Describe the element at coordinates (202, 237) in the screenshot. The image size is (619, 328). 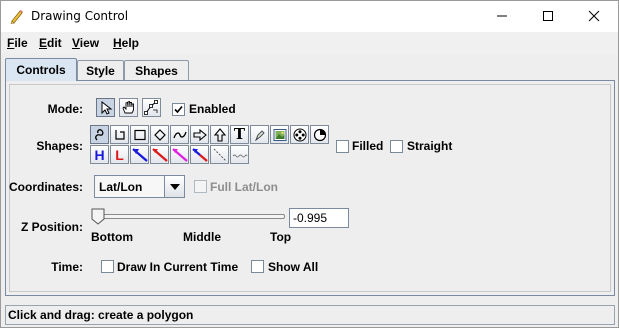
I see `tick-label-middle: Middle` at that location.